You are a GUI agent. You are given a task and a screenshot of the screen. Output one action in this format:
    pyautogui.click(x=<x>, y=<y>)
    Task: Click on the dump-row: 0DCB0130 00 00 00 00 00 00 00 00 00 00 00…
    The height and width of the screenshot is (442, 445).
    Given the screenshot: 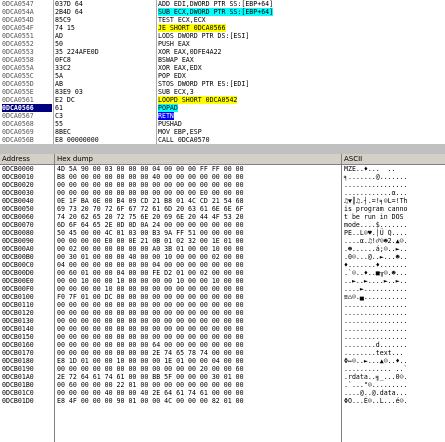 What is the action you would take?
    pyautogui.click(x=222, y=321)
    